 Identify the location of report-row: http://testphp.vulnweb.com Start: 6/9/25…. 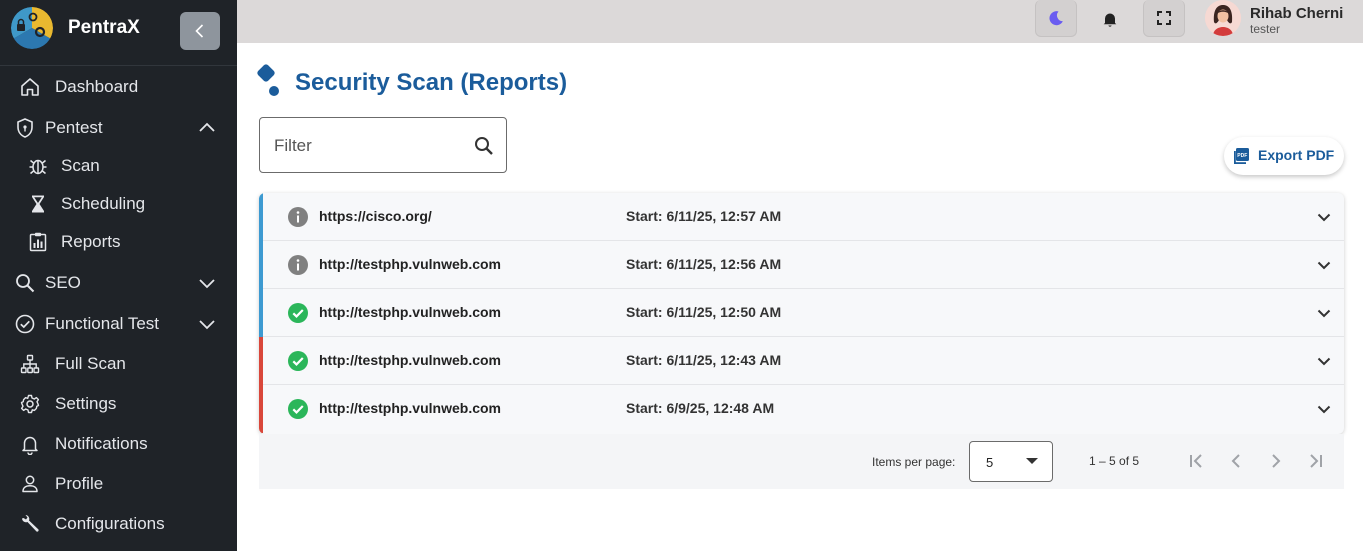
(801, 409).